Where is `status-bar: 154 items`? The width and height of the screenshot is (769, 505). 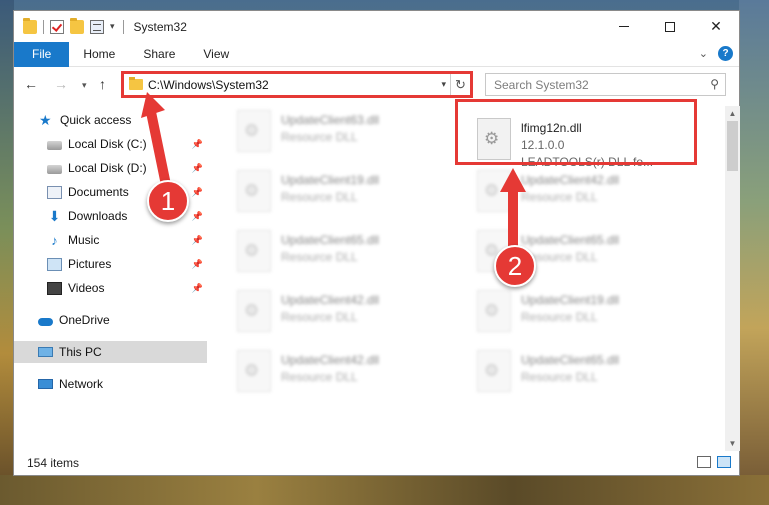
status-bar: 154 items is located at coordinates (376, 463).